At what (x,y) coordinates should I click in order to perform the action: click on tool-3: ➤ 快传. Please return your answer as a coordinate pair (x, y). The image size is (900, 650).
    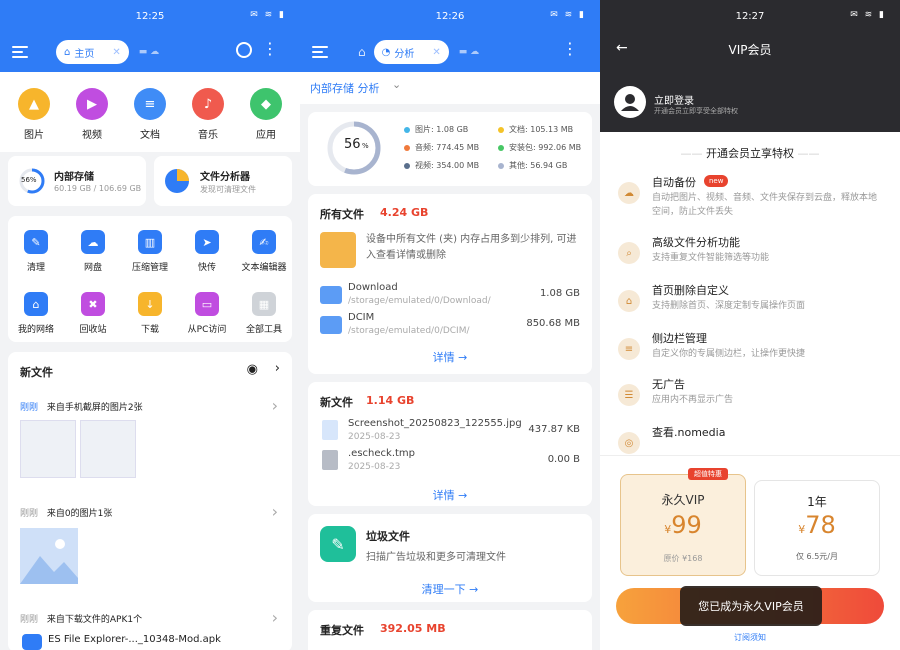
    Looking at the image, I should click on (207, 251).